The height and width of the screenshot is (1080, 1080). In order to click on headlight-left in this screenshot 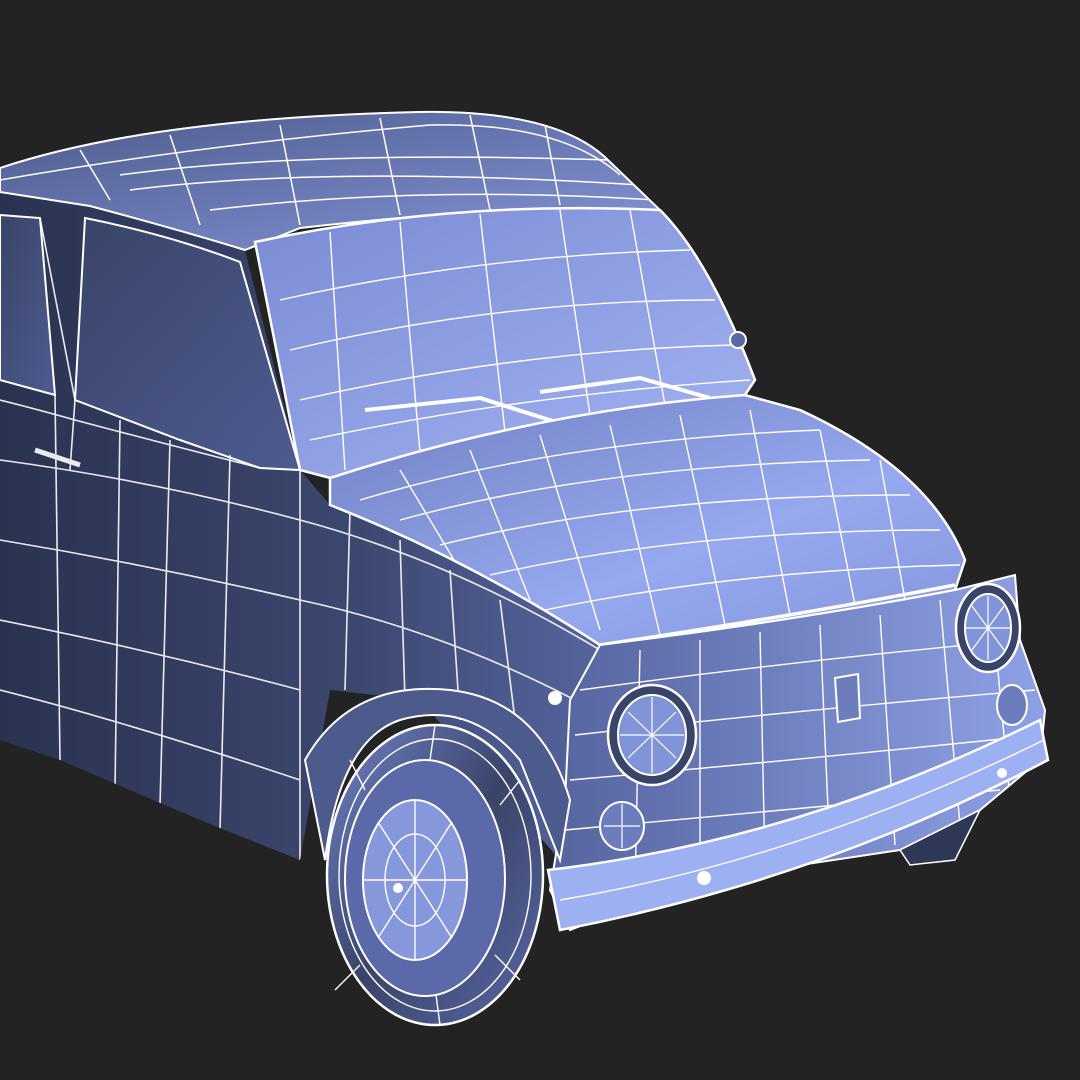, I will do `click(652, 735)`.